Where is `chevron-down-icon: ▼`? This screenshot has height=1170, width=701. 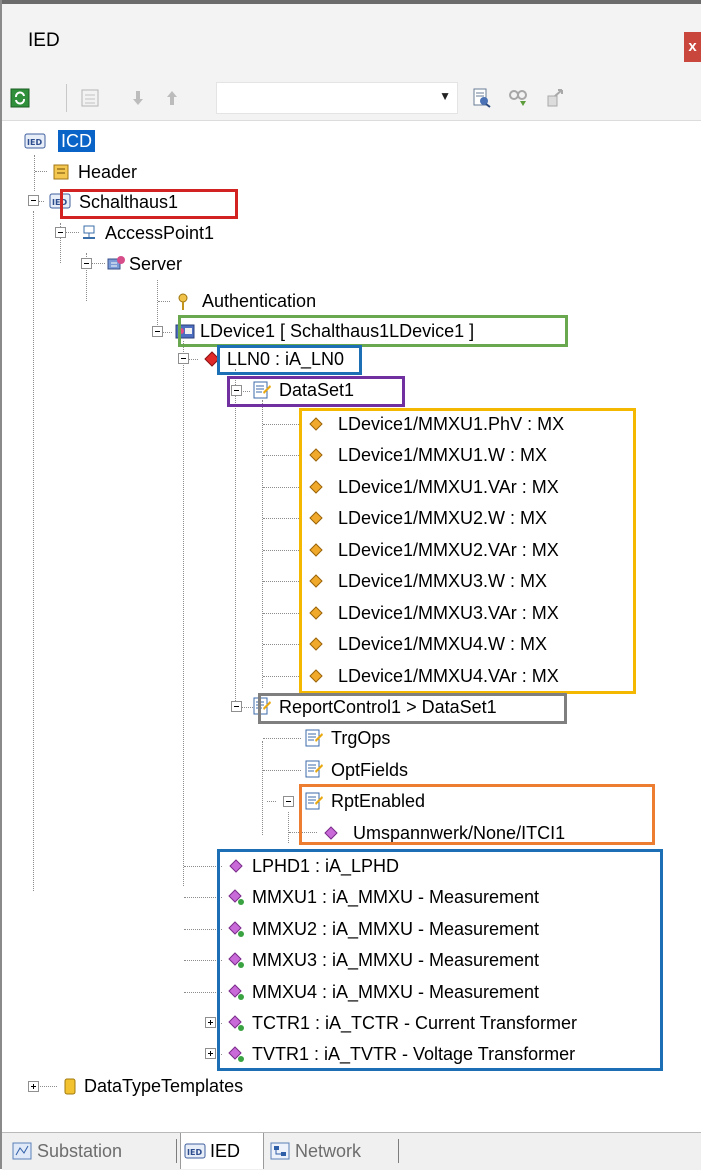
chevron-down-icon: ▼ is located at coordinates (445, 96).